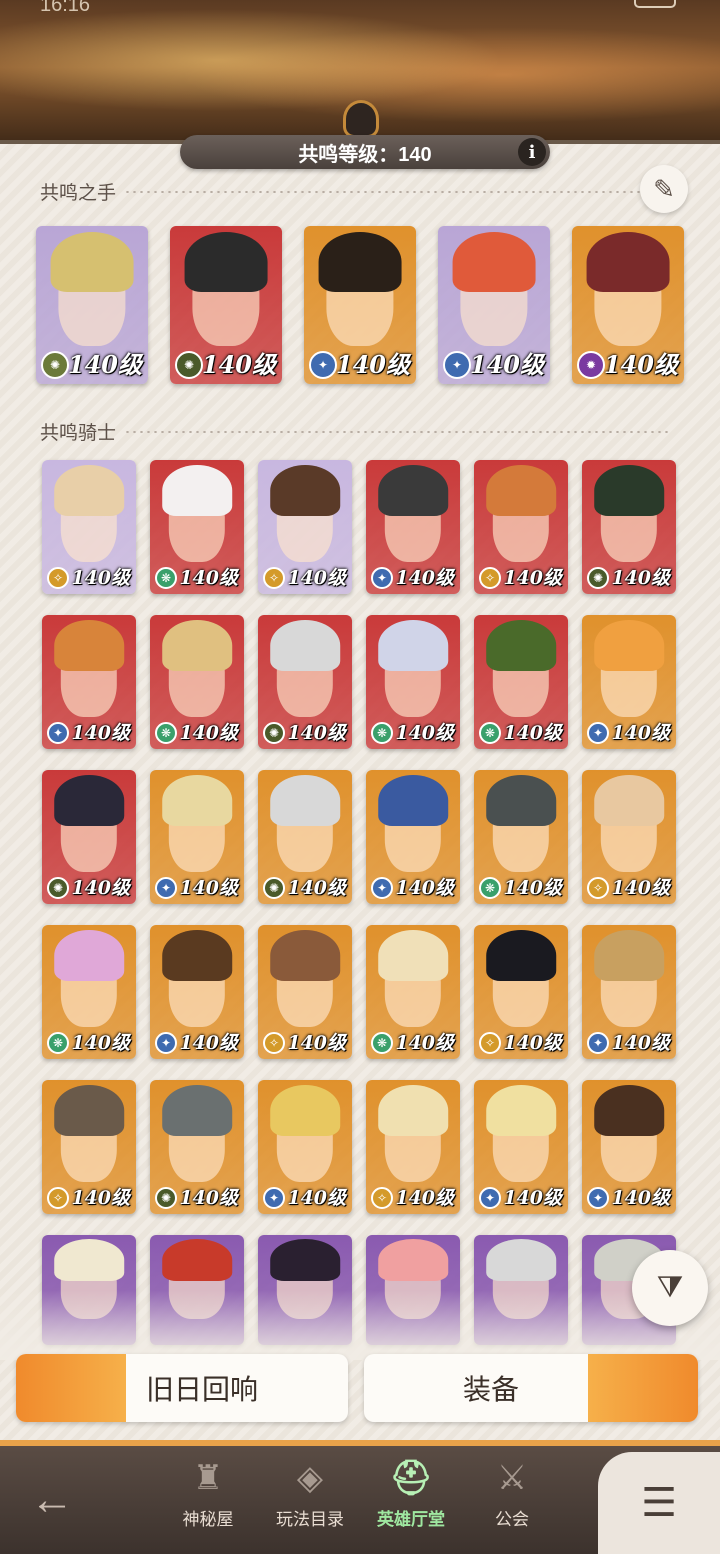 The height and width of the screenshot is (1554, 720). I want to click on nav-hall: ⛑ 英雄厅堂, so click(411, 1492).